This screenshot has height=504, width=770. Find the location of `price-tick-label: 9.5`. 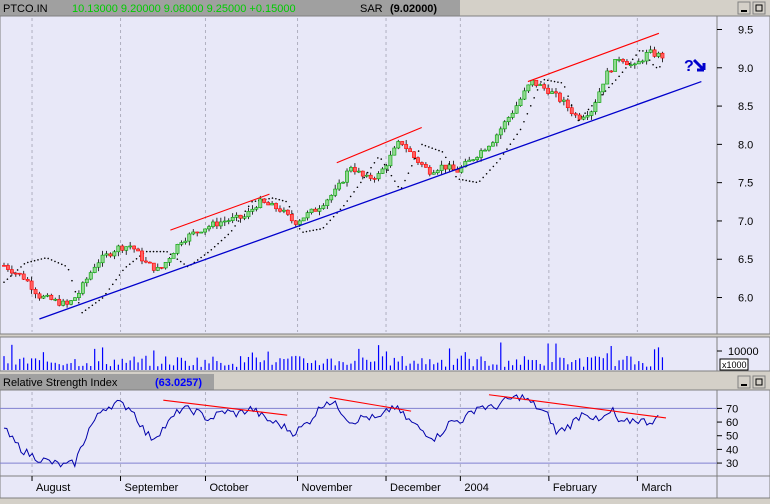

price-tick-label: 9.5 is located at coordinates (745, 30).